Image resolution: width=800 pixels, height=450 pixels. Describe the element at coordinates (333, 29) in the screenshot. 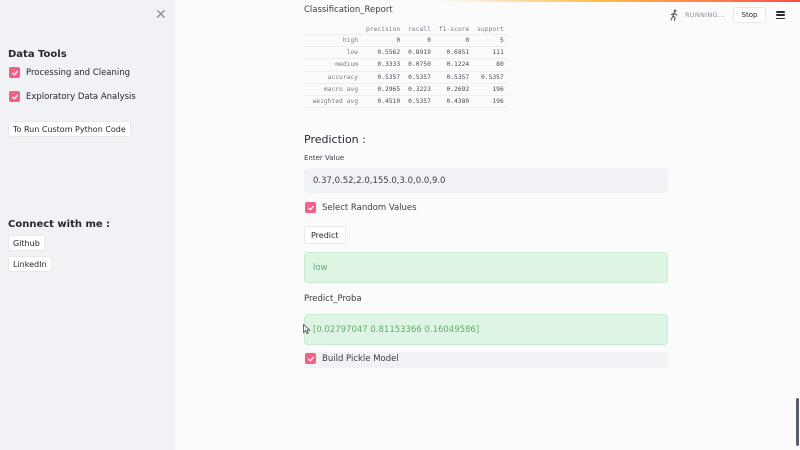

I see `table-corner-cell` at that location.